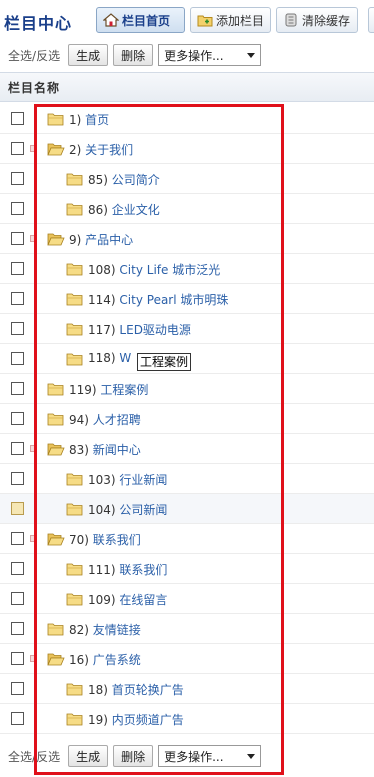 The width and height of the screenshot is (374, 777). Describe the element at coordinates (187, 389) in the screenshot. I see `table-row: 119) 工程案例` at that location.